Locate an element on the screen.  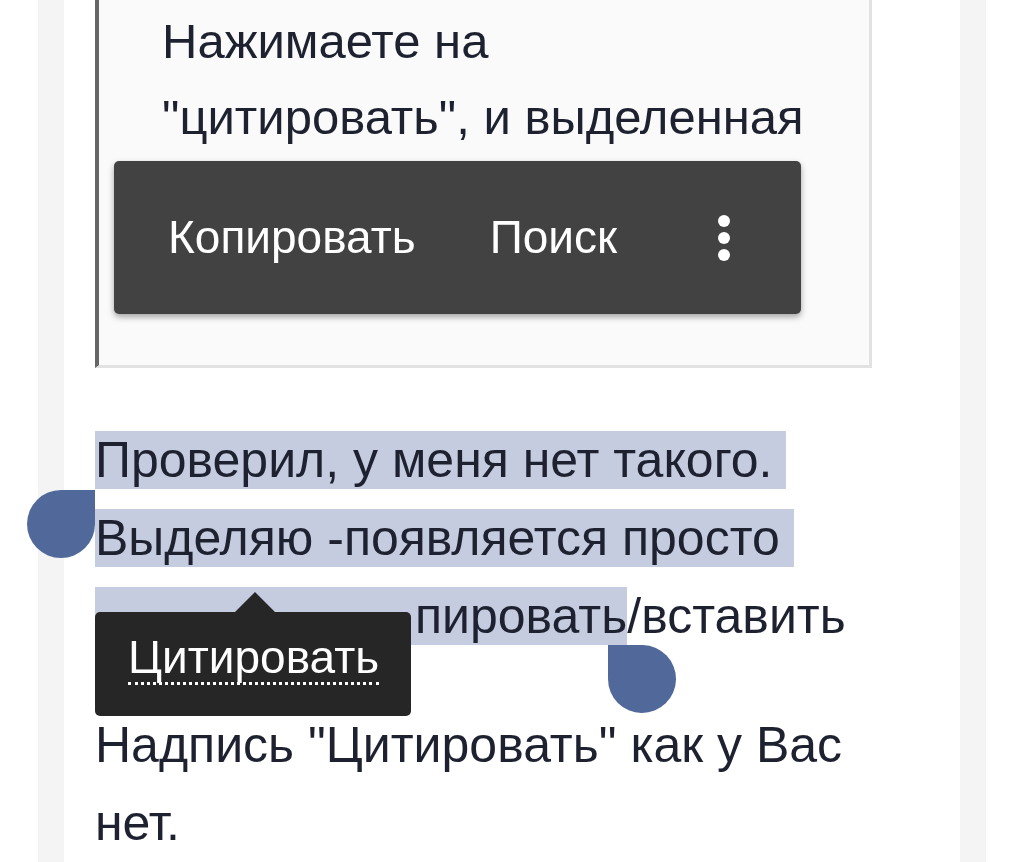
body-text: /вставить is located at coordinates (736, 616).